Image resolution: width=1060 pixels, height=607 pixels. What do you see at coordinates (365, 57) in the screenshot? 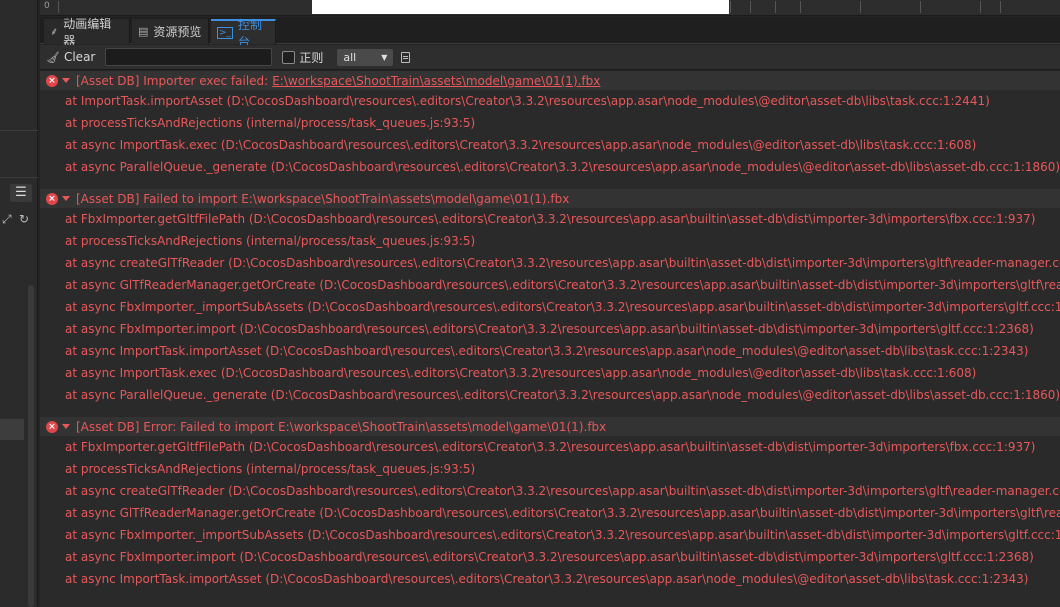
I see `log-level-select: all ▼` at bounding box center [365, 57].